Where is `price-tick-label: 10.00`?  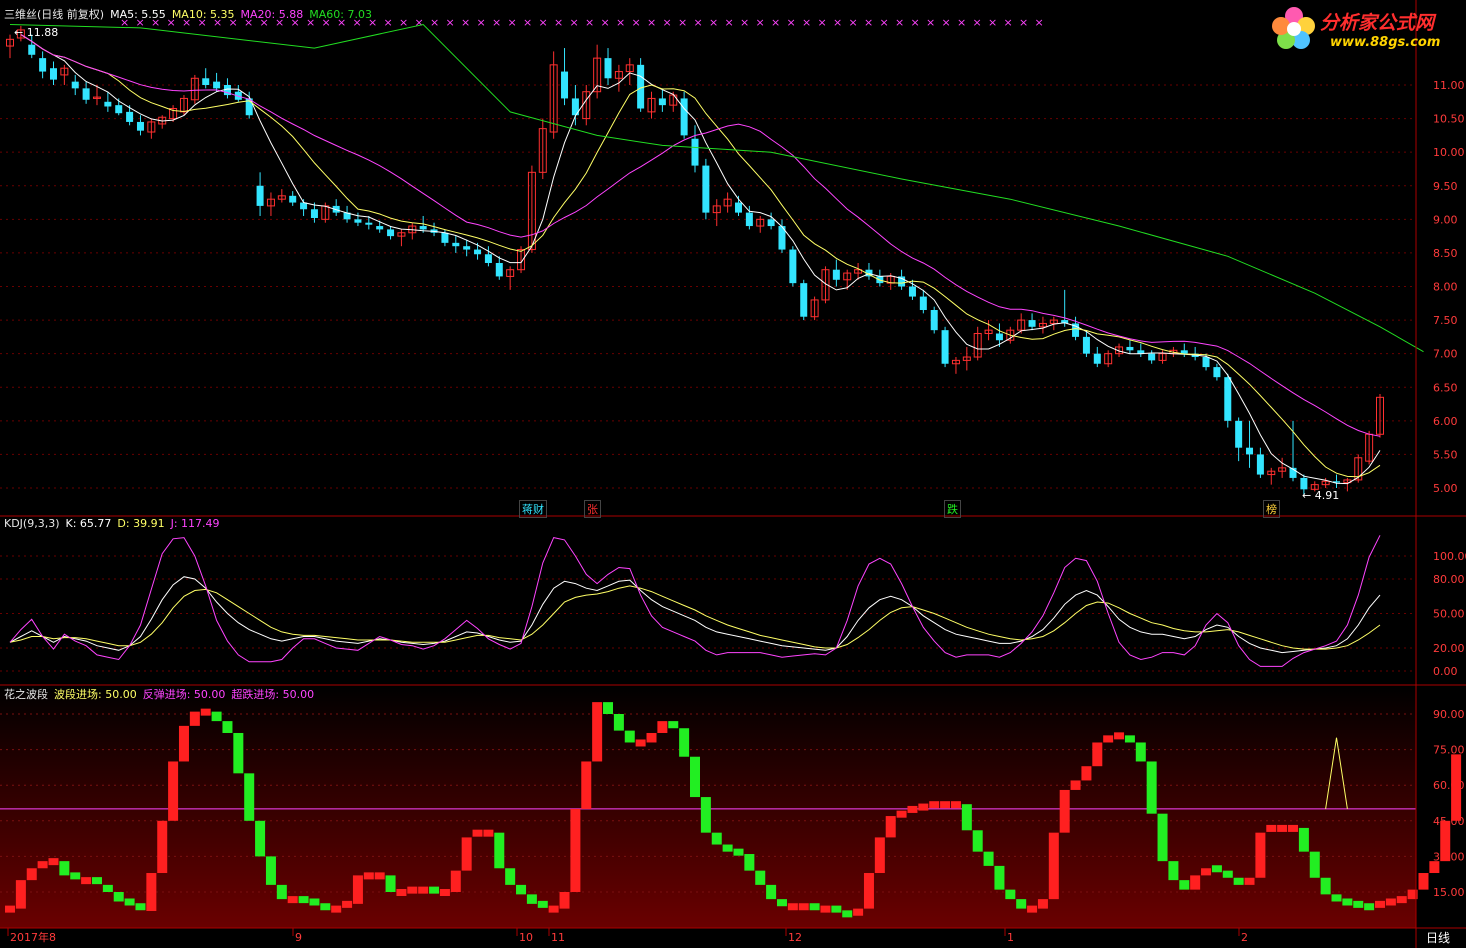
price-tick-label: 10.00 is located at coordinates (1449, 152).